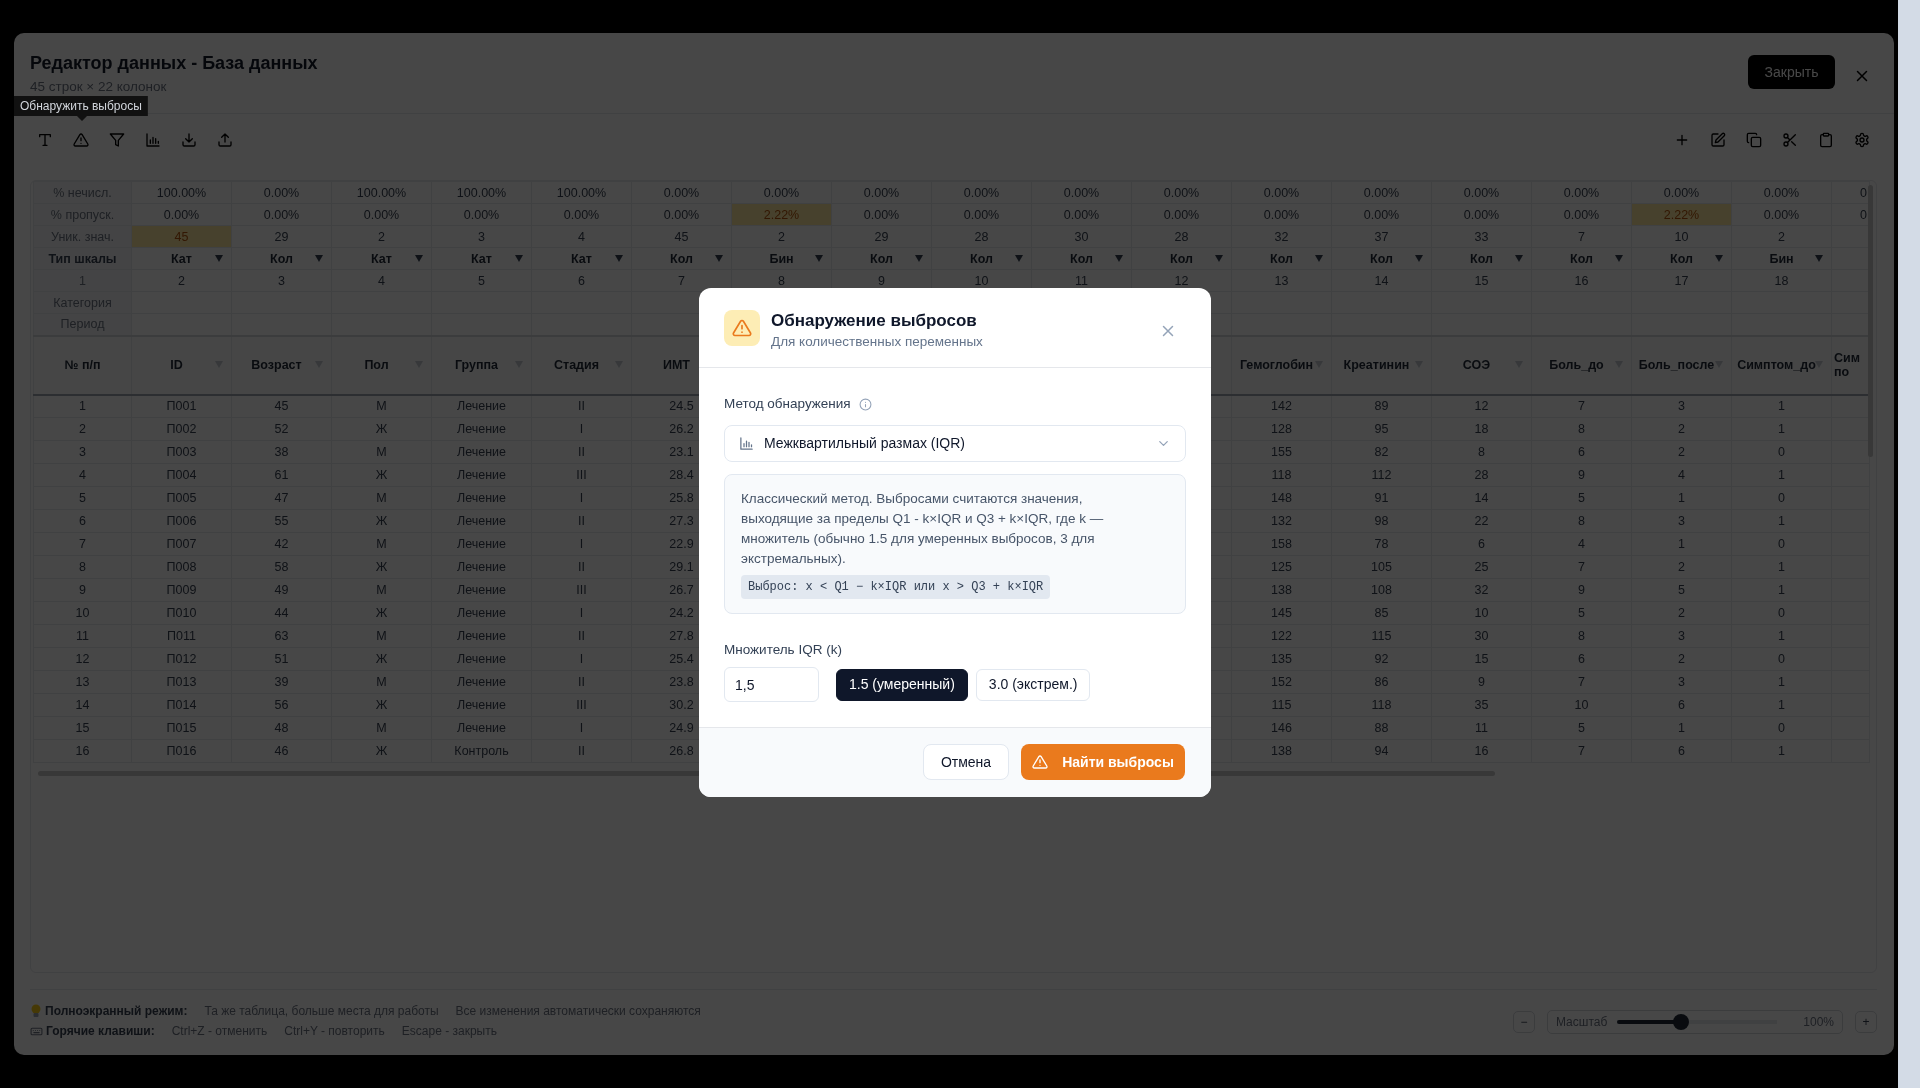 This screenshot has width=1920, height=1088. Describe the element at coordinates (1381, 751) in the screenshot. I see `table-cell: 94` at that location.